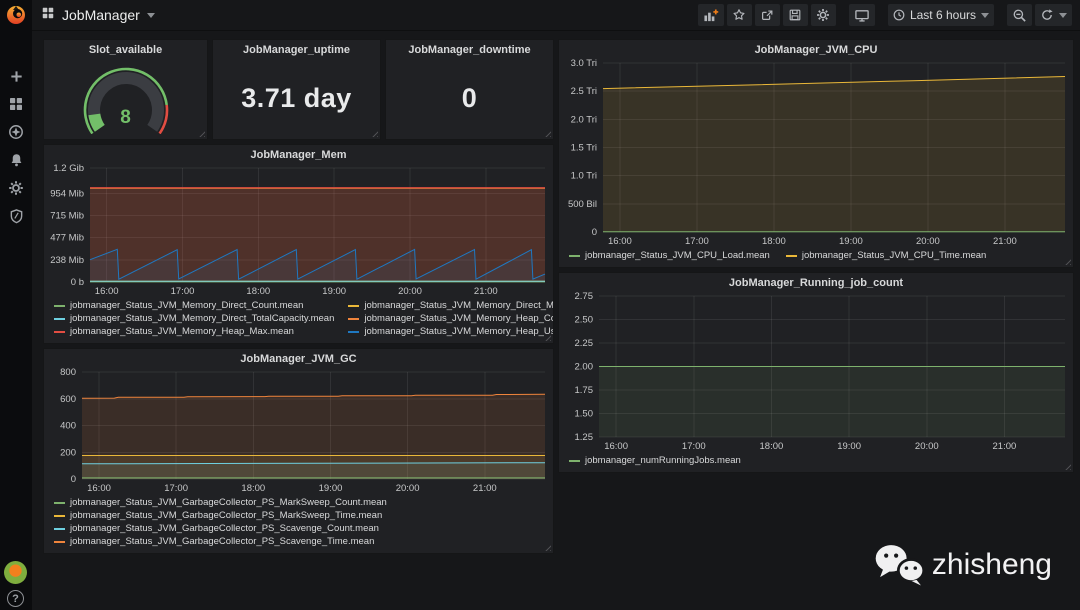  I want to click on alerting-bell-icon, so click(16, 160).